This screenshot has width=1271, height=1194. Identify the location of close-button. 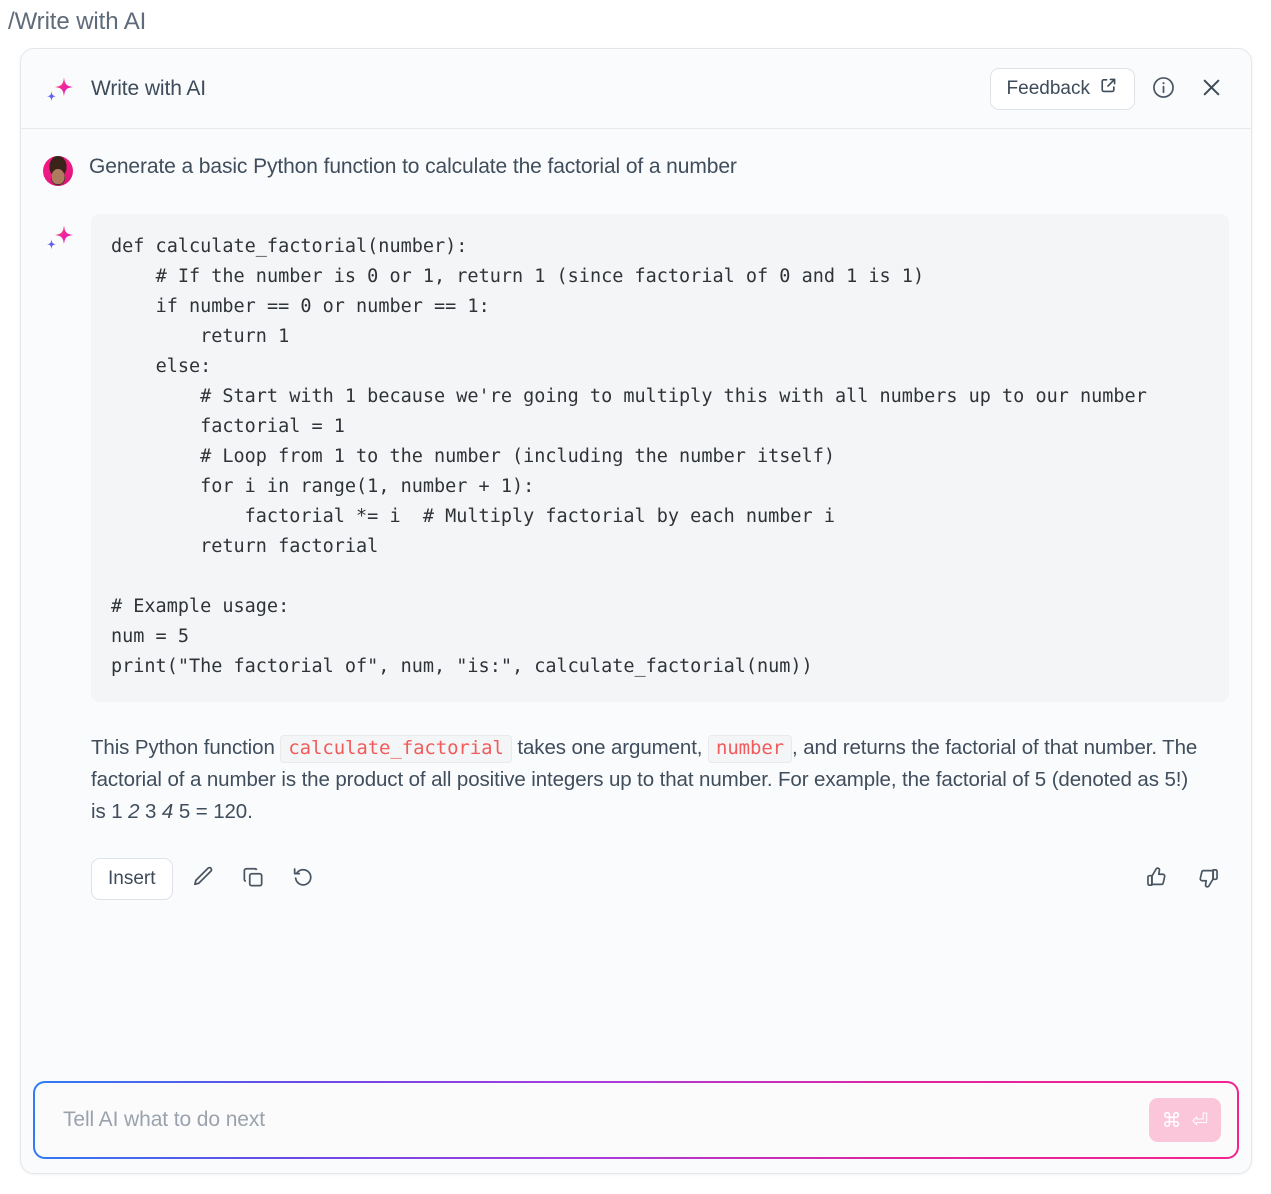
(1211, 89).